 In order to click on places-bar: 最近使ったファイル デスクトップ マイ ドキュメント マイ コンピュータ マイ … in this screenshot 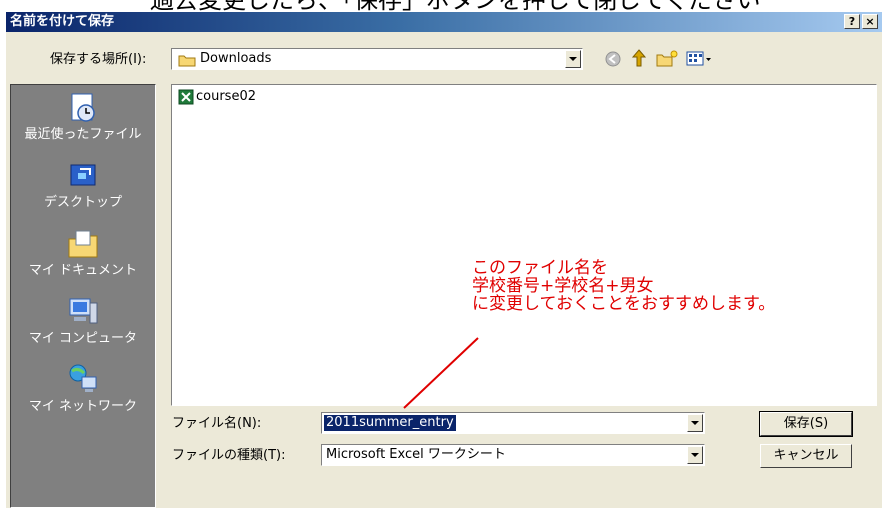, I will do `click(83, 296)`.